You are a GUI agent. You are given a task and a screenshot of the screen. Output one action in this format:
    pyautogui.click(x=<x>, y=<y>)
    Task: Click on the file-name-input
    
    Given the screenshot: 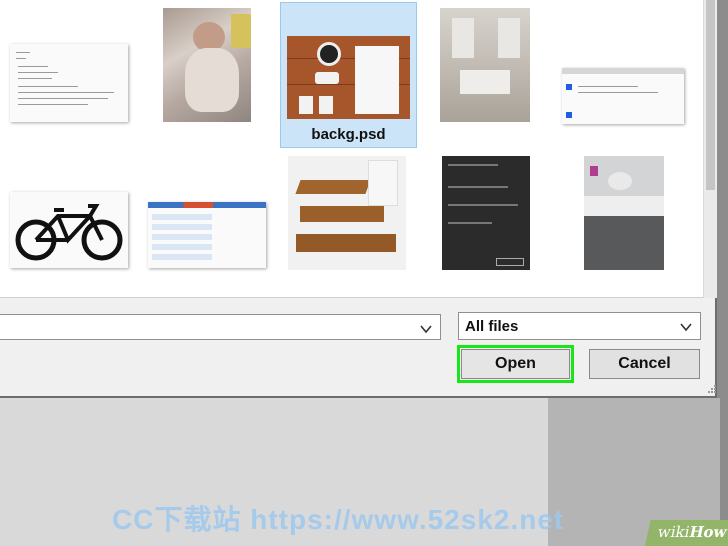 What is the action you would take?
    pyautogui.click(x=220, y=327)
    